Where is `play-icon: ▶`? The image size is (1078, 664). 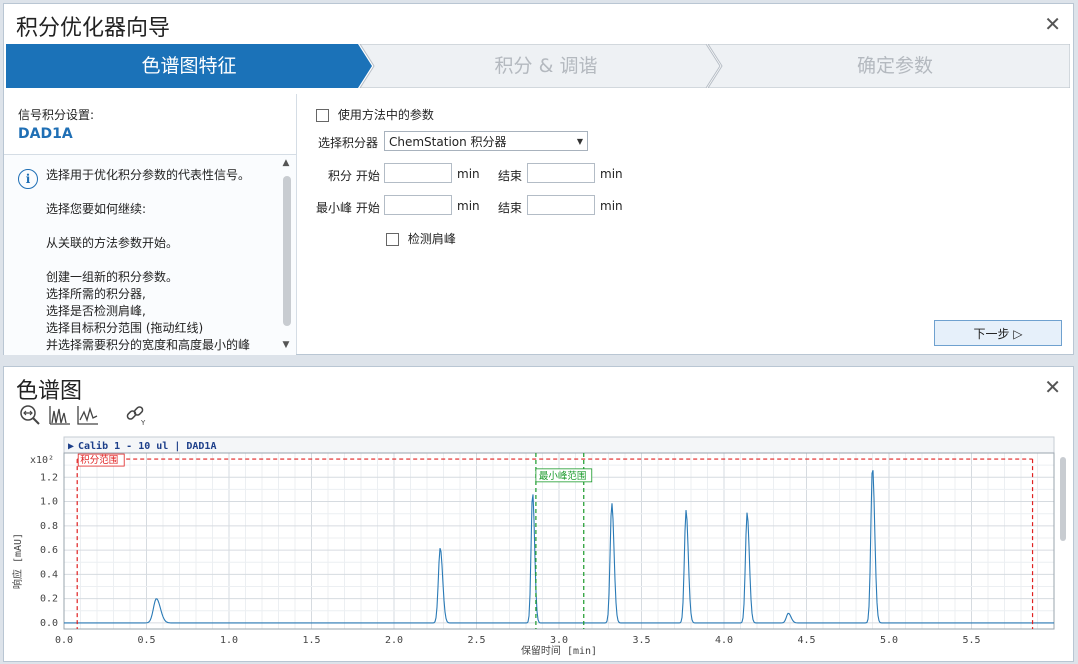 play-icon: ▶ is located at coordinates (71, 446).